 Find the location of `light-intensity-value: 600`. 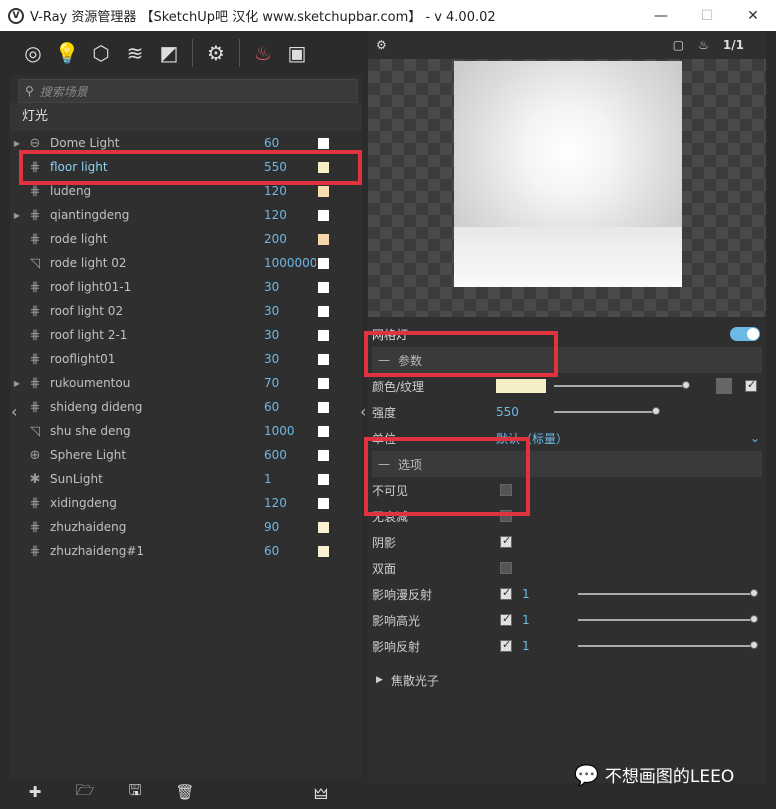

light-intensity-value: 600 is located at coordinates (290, 455).